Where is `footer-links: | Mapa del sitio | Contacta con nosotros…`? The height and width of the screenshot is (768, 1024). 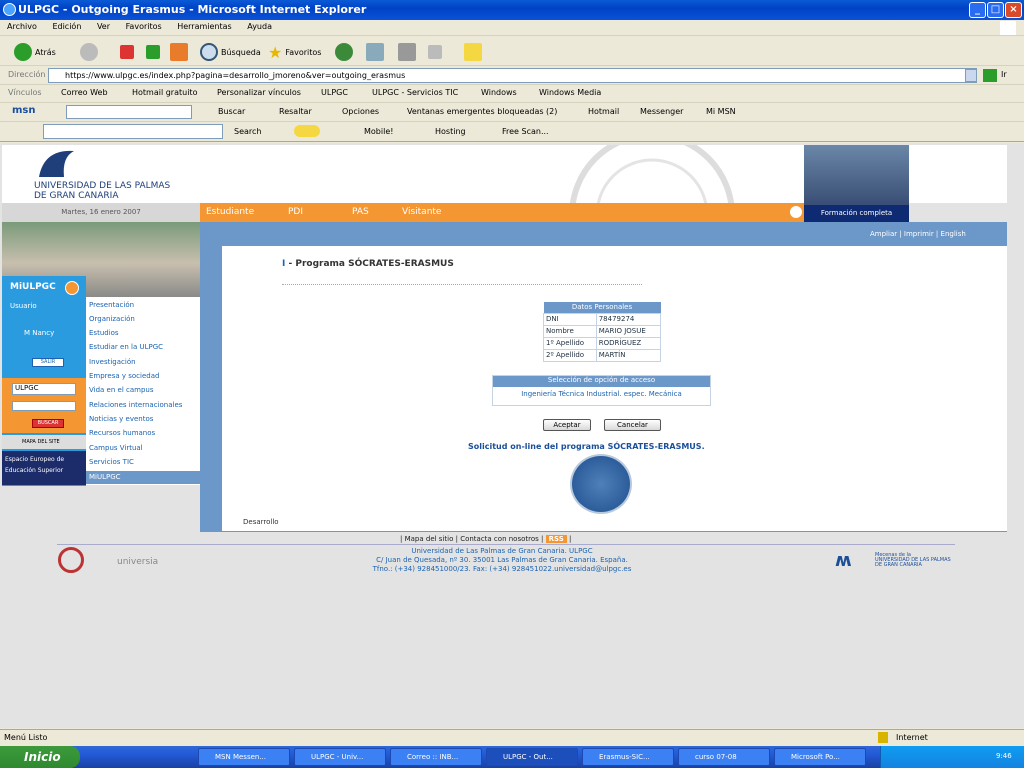 footer-links: | Mapa del sitio | Contacta con nosotros… is located at coordinates (486, 539).